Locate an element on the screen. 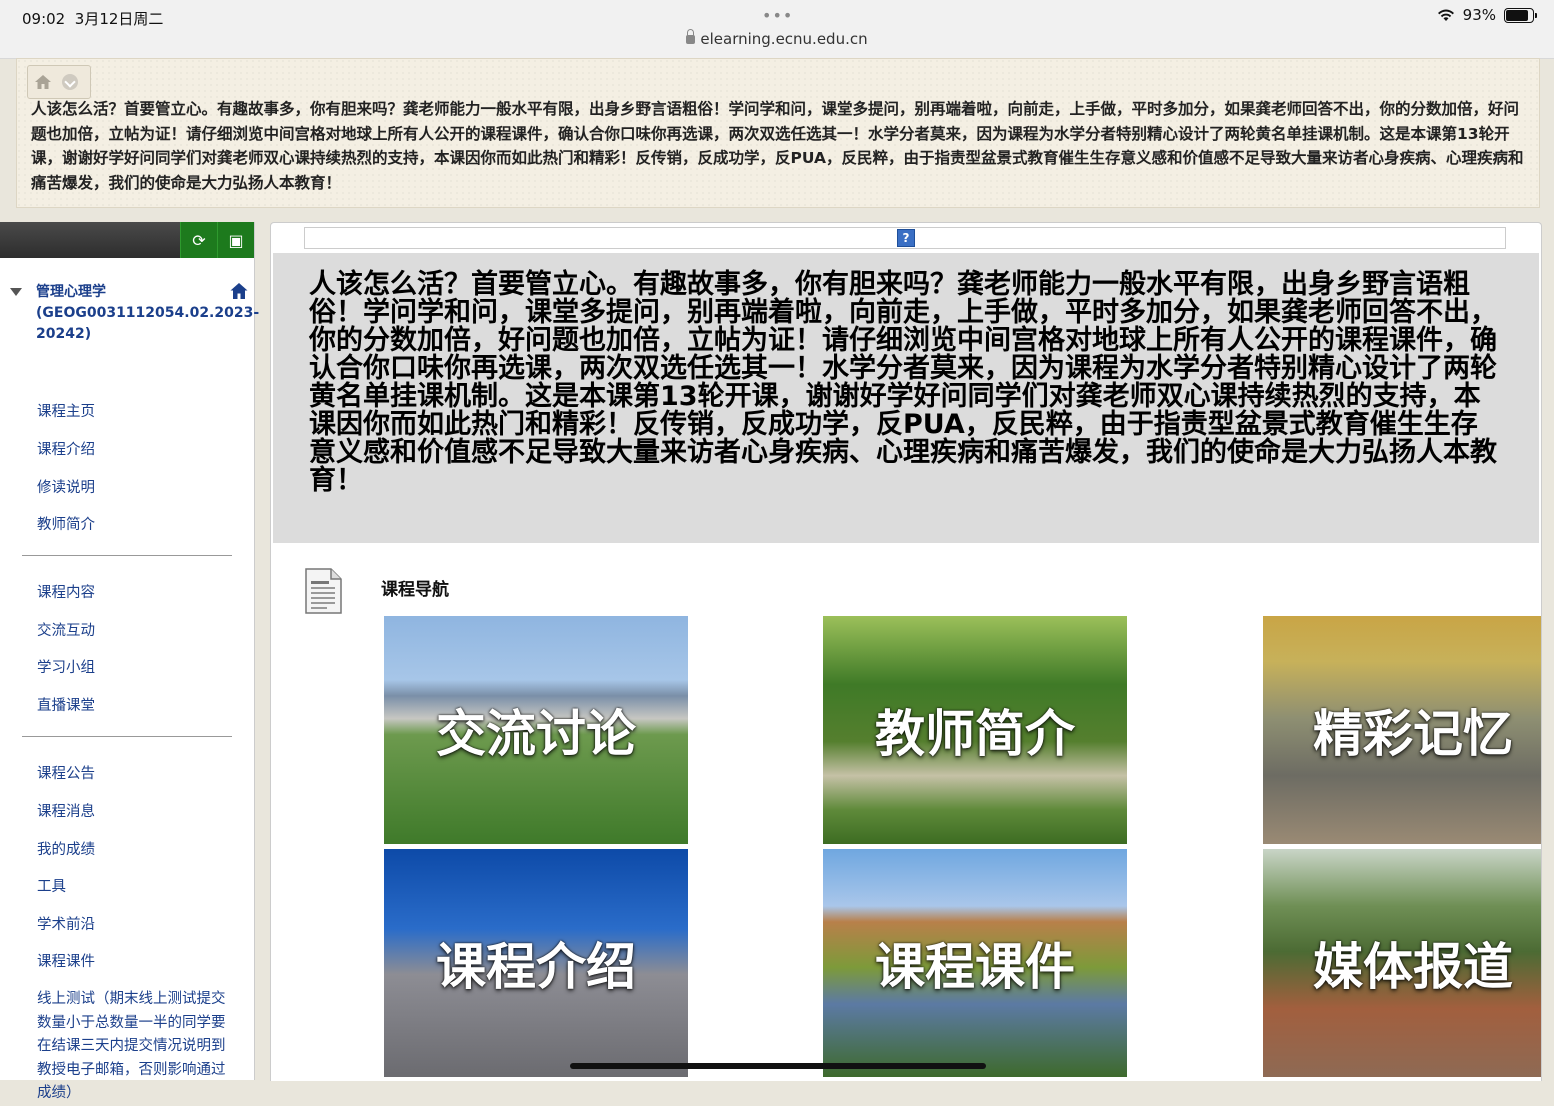 This screenshot has height=1106, width=1554. tile-label: 课程课件 is located at coordinates (975, 967).